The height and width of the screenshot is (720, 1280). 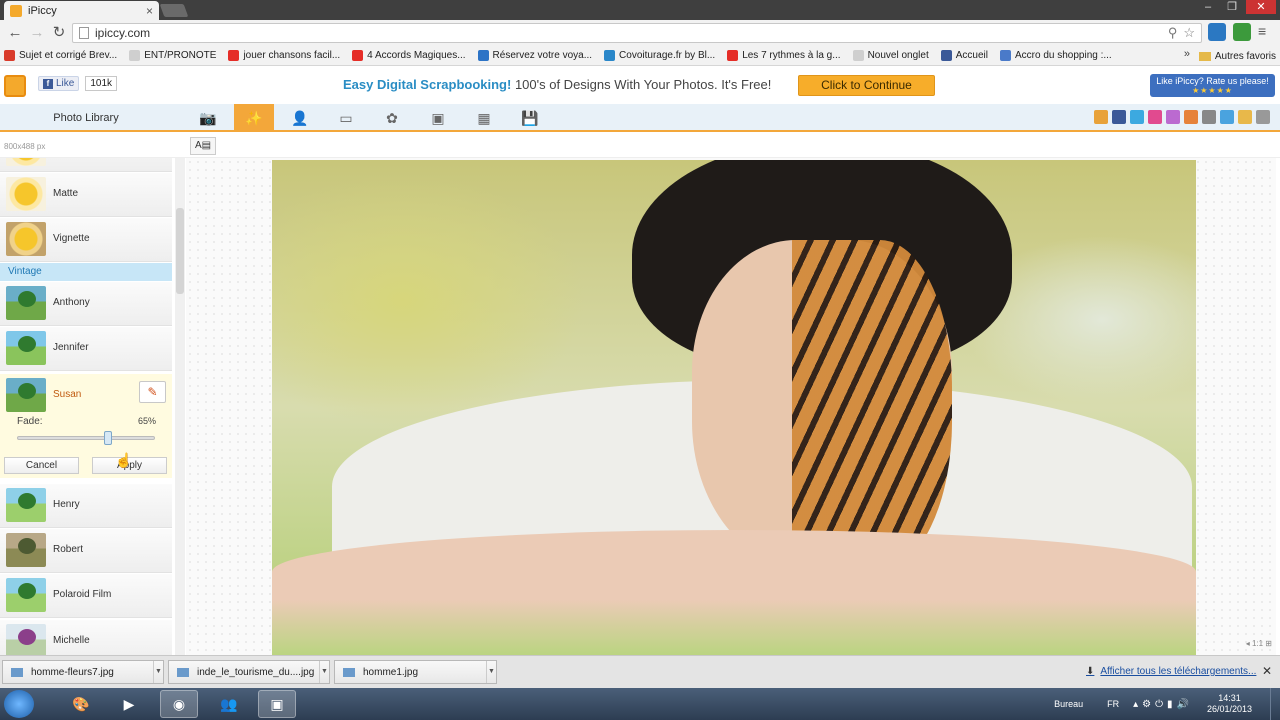 What do you see at coordinates (628, 33) in the screenshot?
I see `url-text: ipiccy.com` at bounding box center [628, 33].